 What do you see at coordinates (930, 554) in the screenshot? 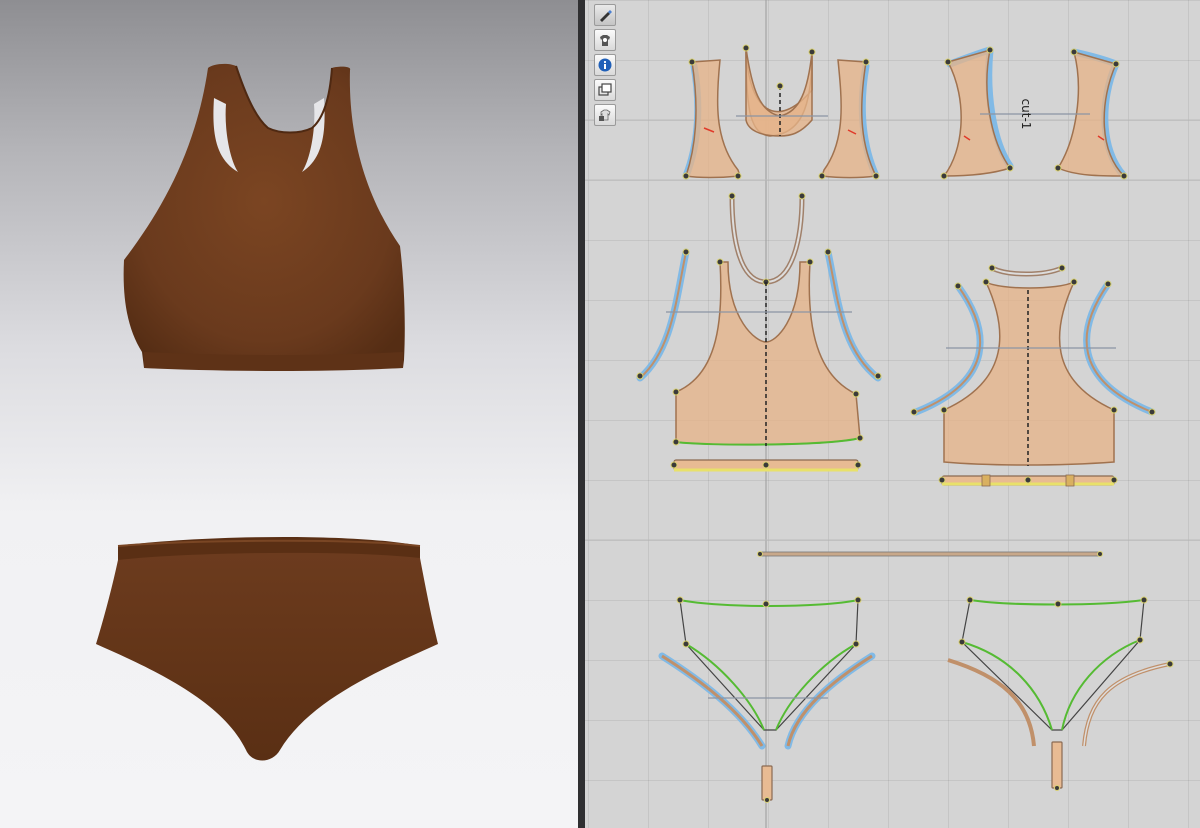
I see `piece-waistband` at bounding box center [930, 554].